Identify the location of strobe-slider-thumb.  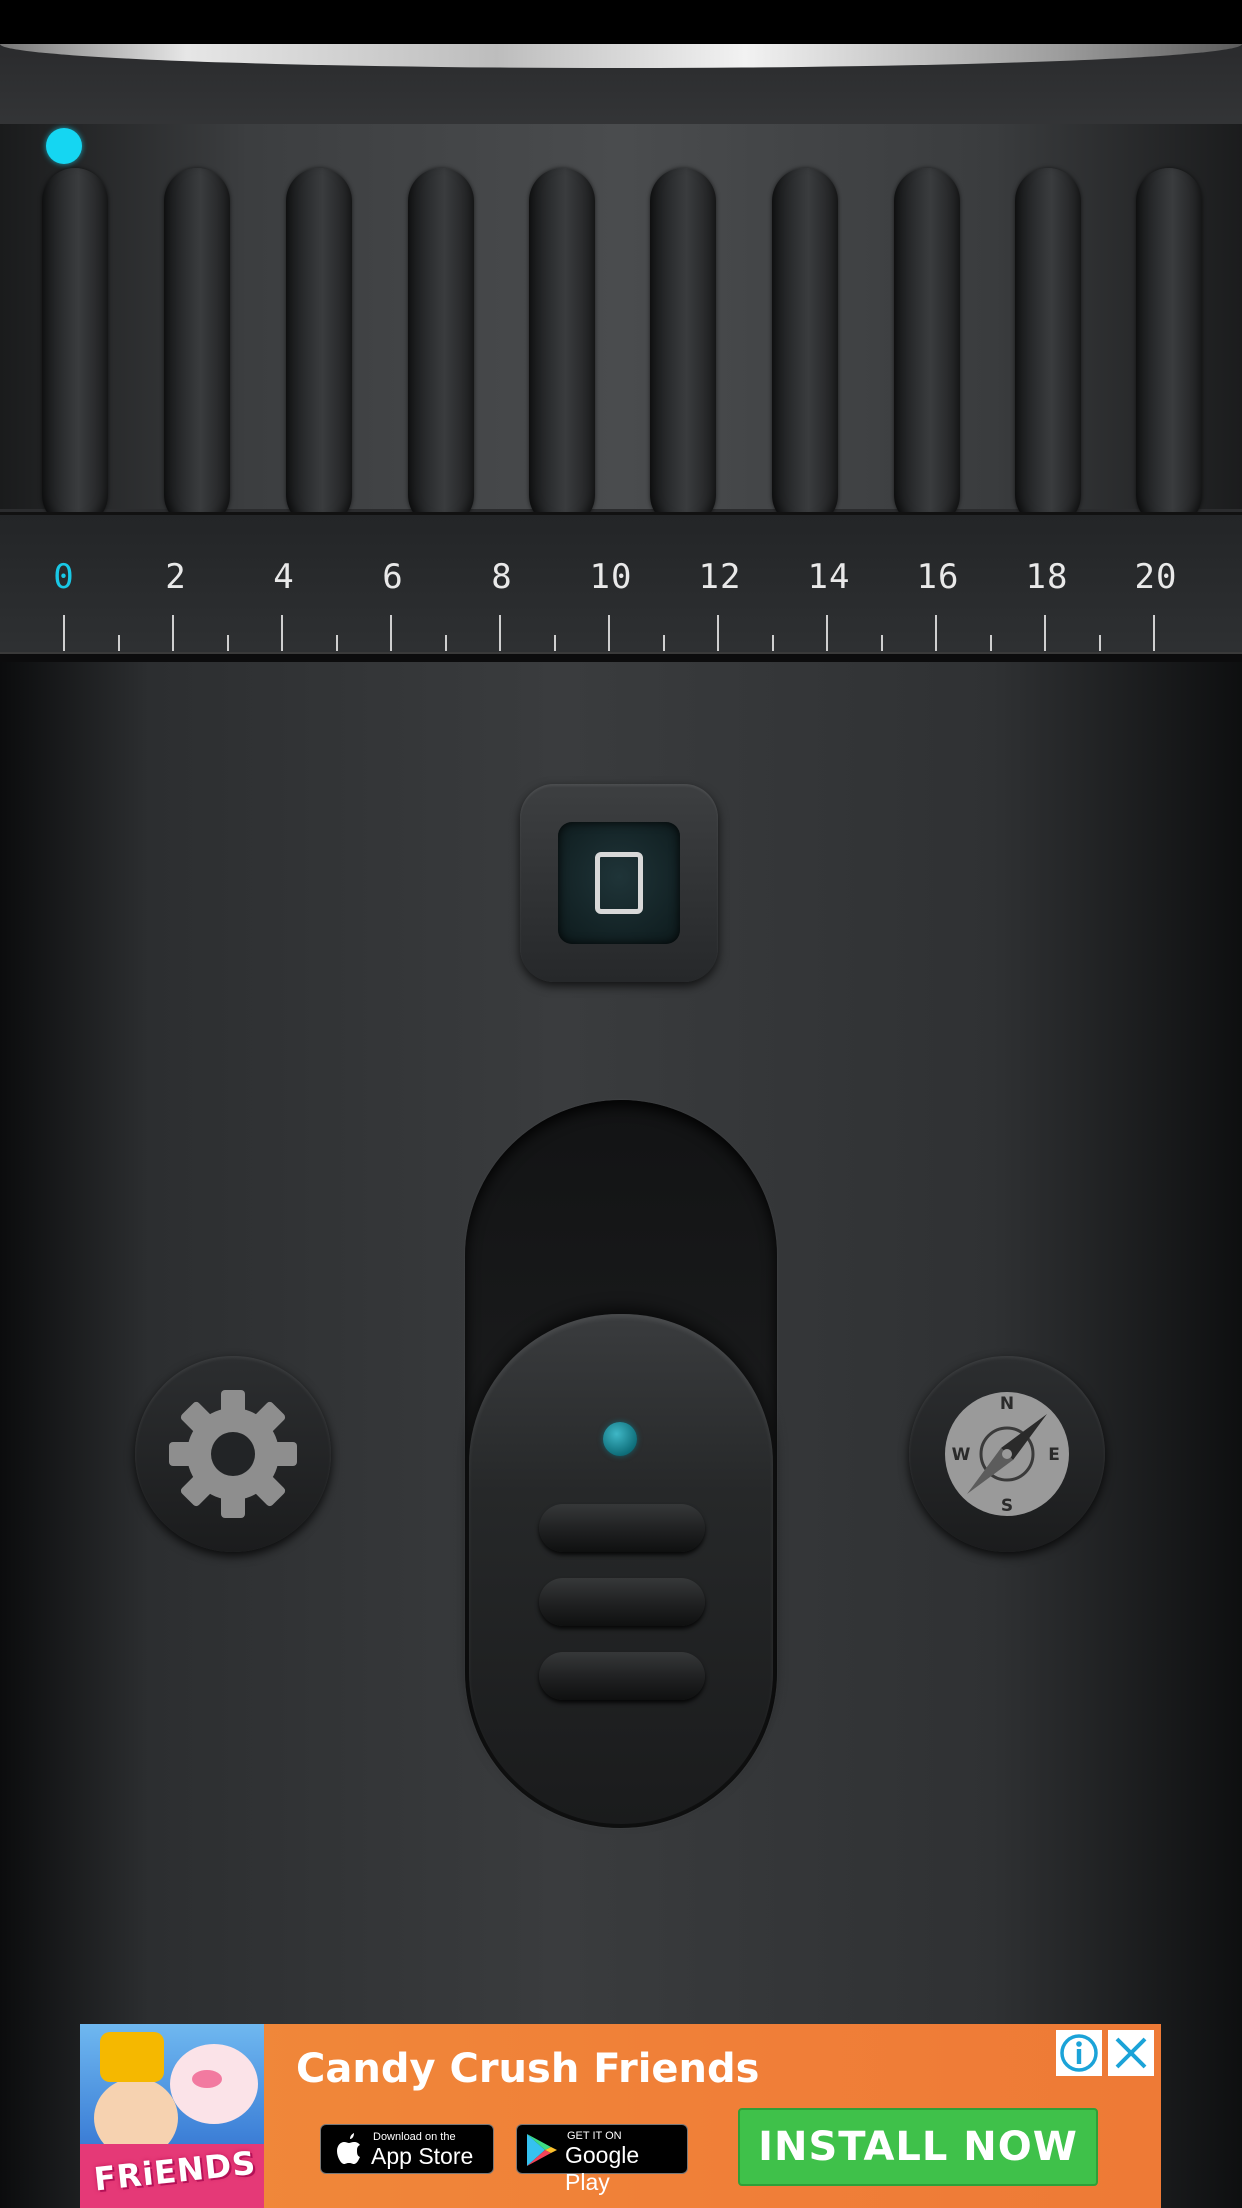
(64, 146).